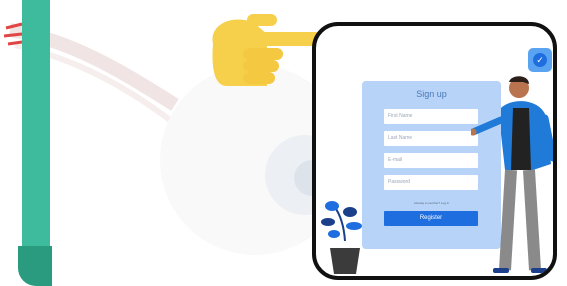 The height and width of the screenshot is (286, 567). I want to click on register-button: Register, so click(431, 218).